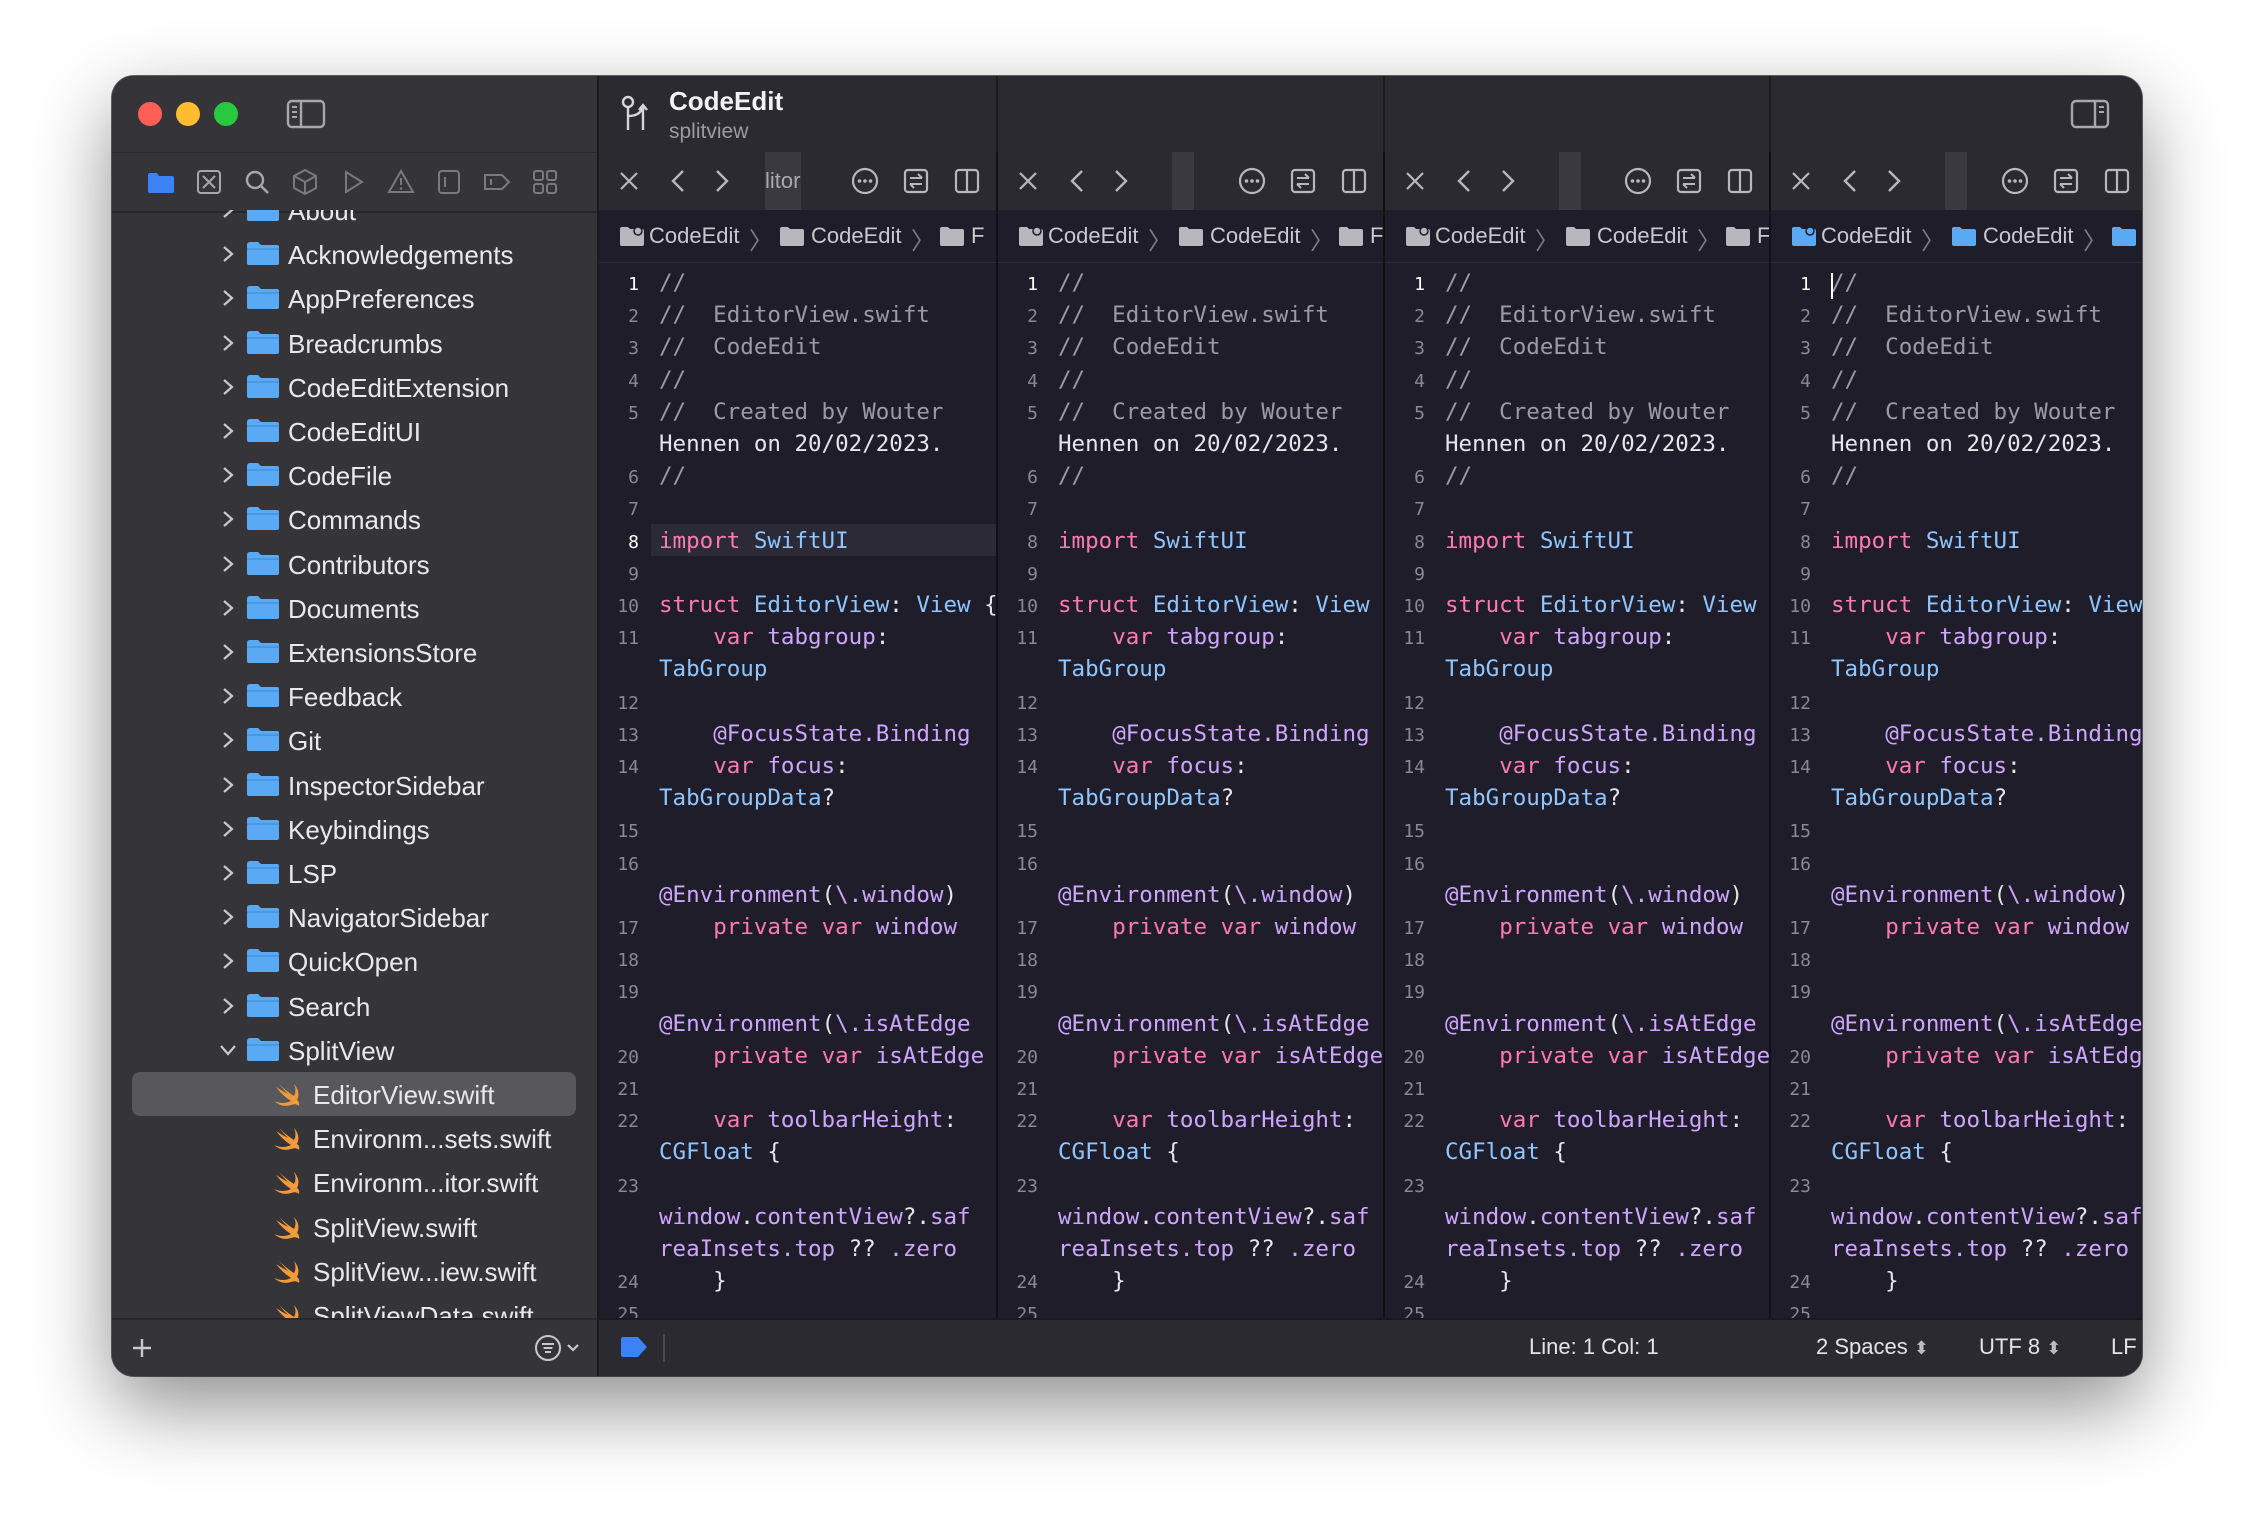 The width and height of the screenshot is (2254, 1524). What do you see at coordinates (142, 1348) in the screenshot?
I see `add-icon` at bounding box center [142, 1348].